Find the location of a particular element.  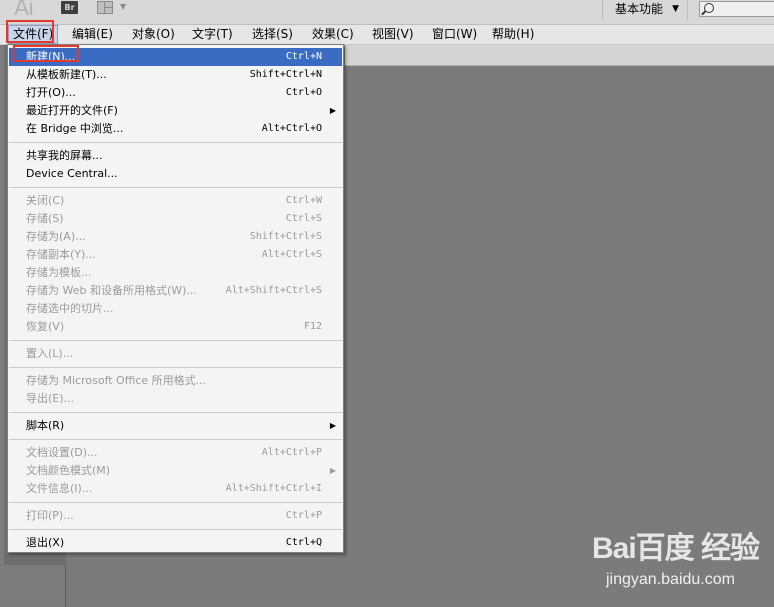

menu-item-shortcut: Alt+Shift+Ctrl+I is located at coordinates (273, 488).